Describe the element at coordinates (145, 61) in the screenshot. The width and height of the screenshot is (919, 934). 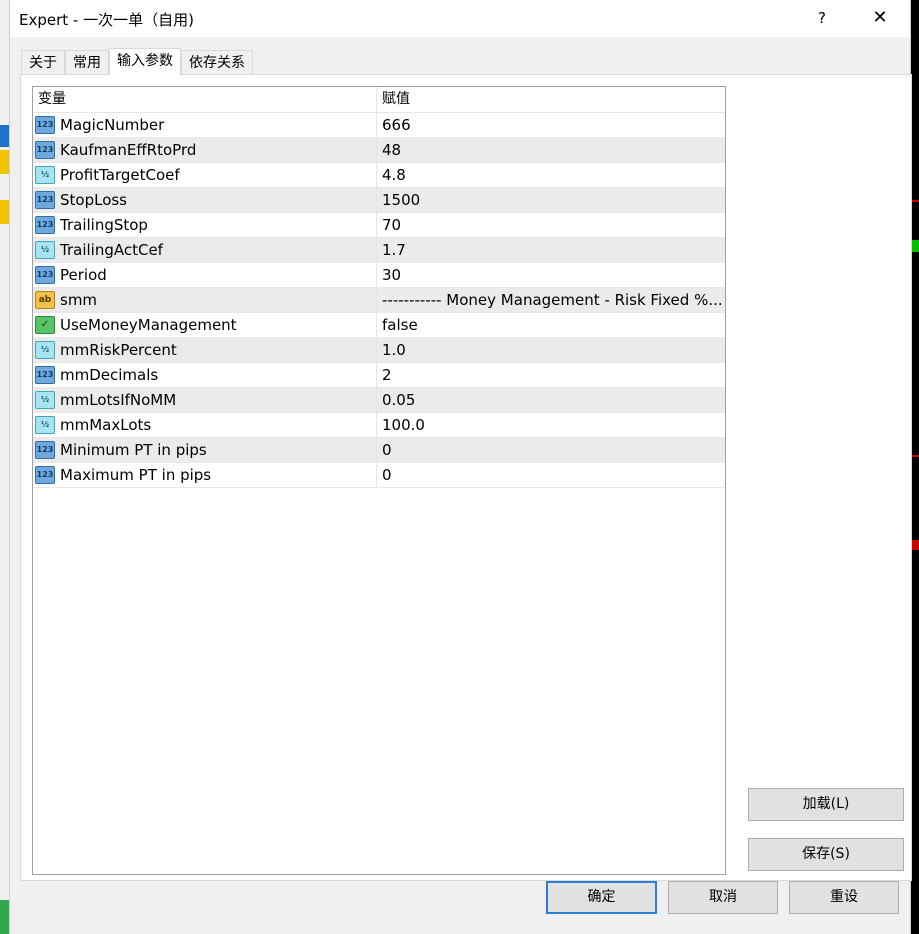
I see `tab-inputs: 输入参数` at that location.